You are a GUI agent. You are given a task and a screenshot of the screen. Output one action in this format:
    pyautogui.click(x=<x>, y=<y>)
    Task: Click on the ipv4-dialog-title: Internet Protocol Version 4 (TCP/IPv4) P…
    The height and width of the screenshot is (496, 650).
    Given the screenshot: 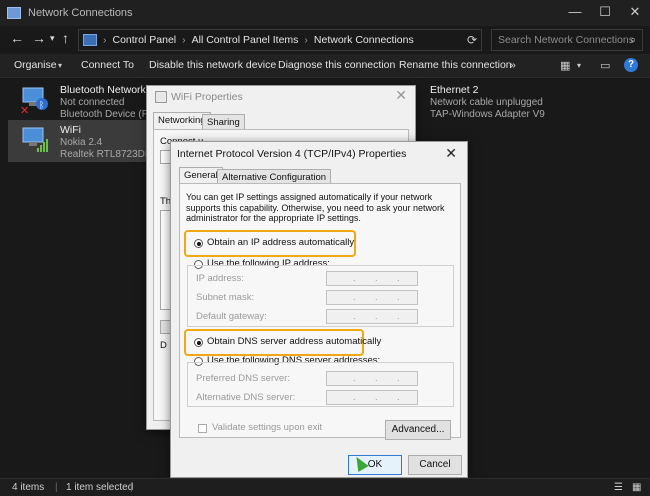 What is the action you would take?
    pyautogui.click(x=292, y=154)
    